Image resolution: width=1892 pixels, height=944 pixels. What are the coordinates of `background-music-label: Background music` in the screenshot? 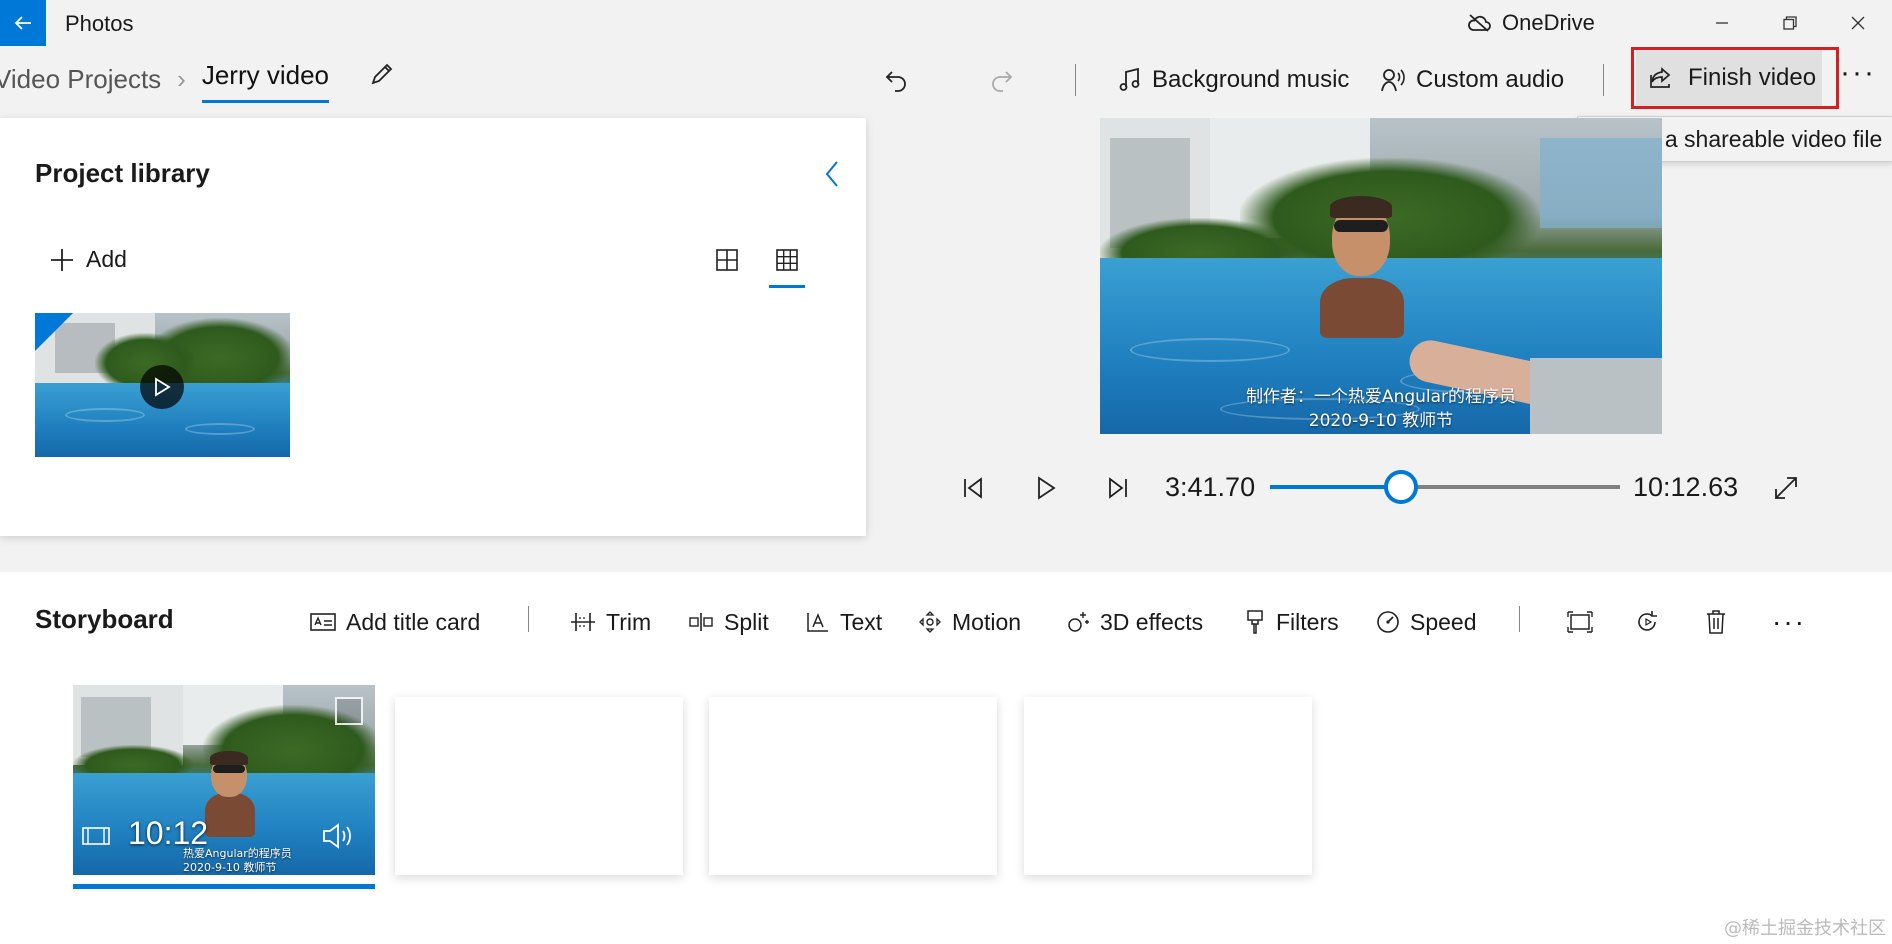 It's located at (1251, 79).